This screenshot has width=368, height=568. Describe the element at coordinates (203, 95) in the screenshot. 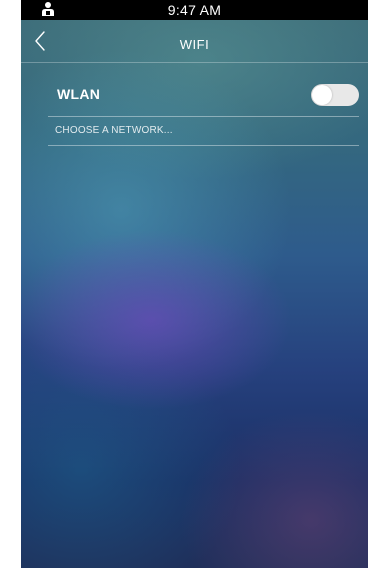

I see `wlan-row: WLAN` at that location.